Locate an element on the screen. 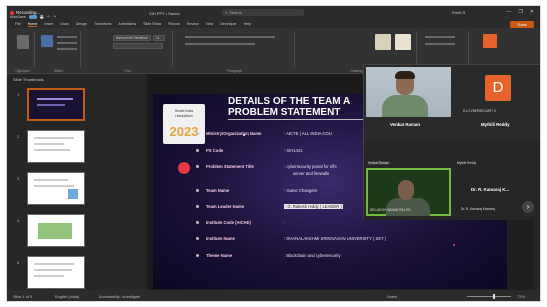 This screenshot has height=307, width=547. participant-tile-mythili: D D1-CYBERSECURIT II Mythili Reddy is located at coordinates (496, 103).